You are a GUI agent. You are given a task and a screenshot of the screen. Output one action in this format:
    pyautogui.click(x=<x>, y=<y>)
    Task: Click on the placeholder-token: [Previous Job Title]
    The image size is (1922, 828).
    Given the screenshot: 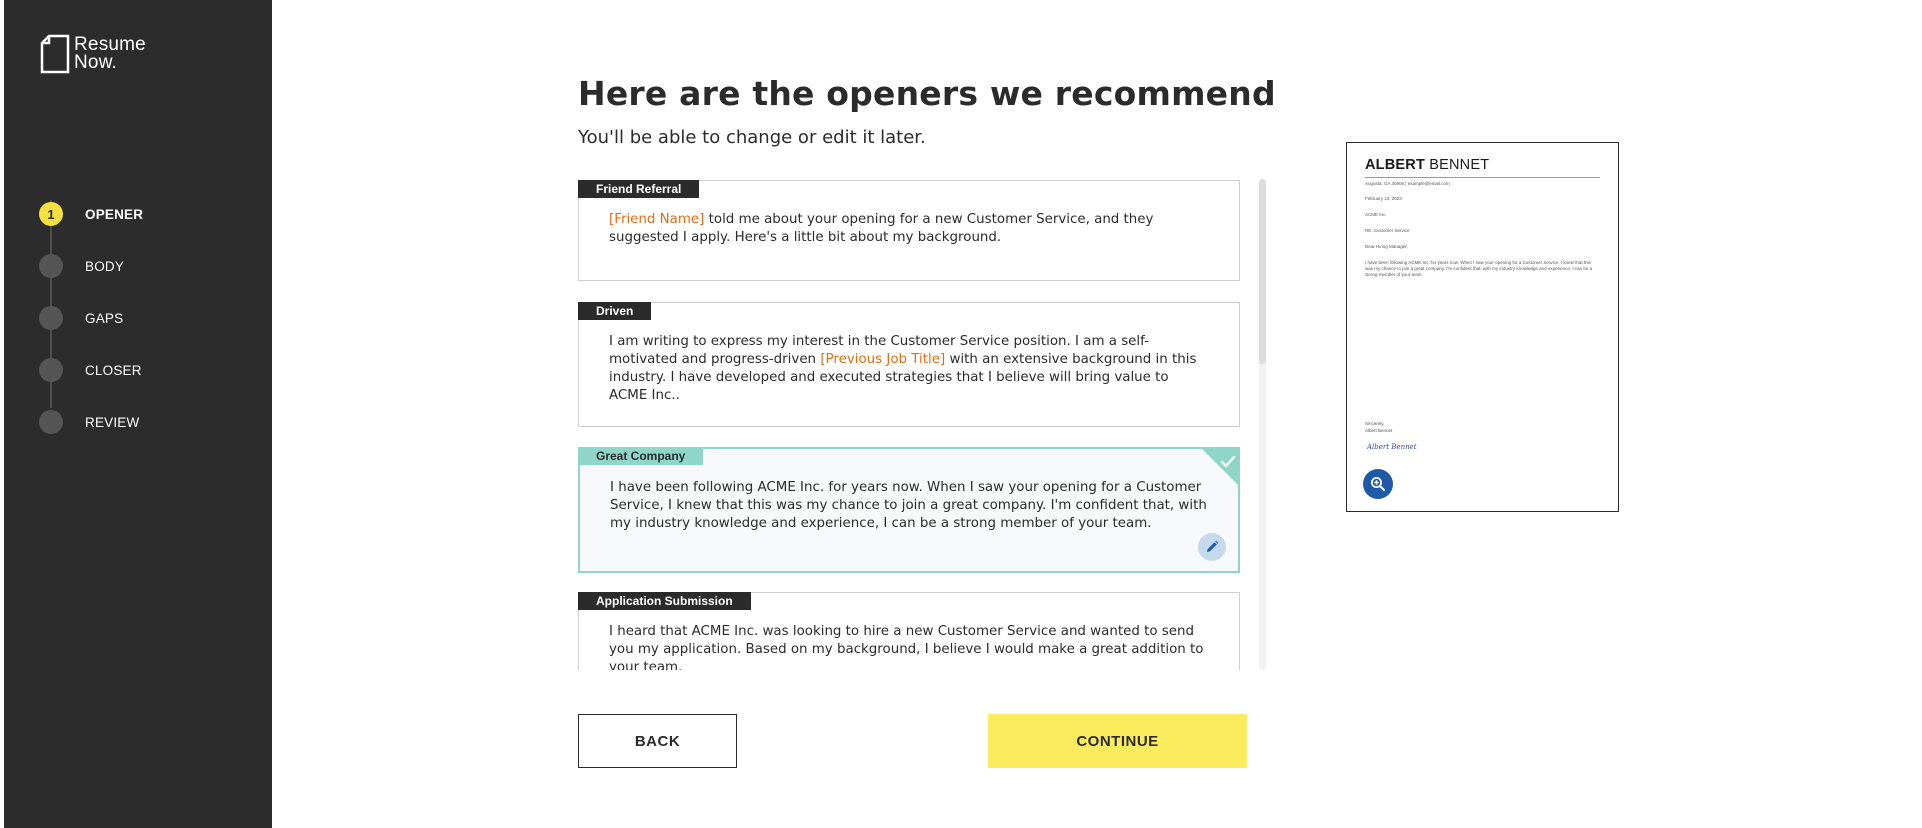 What is the action you would take?
    pyautogui.click(x=883, y=359)
    